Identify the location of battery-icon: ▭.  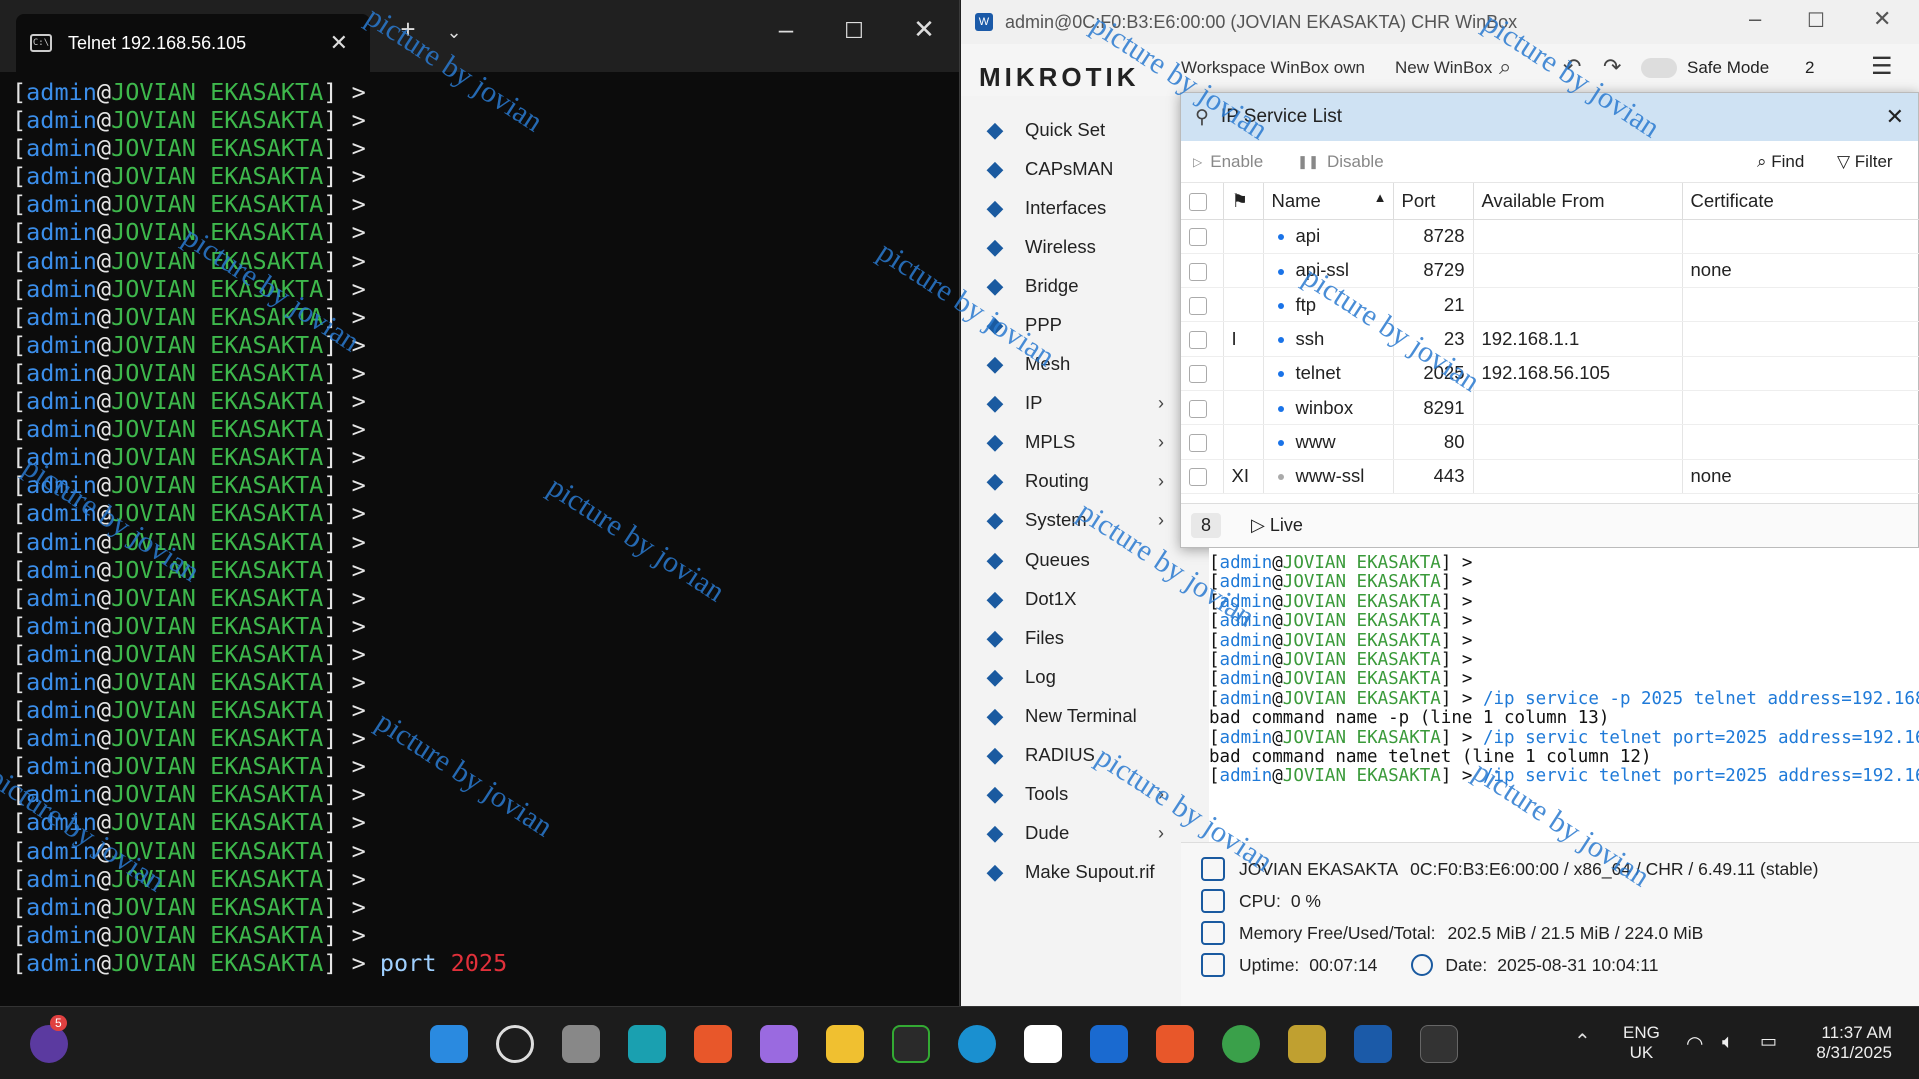
(1768, 1041).